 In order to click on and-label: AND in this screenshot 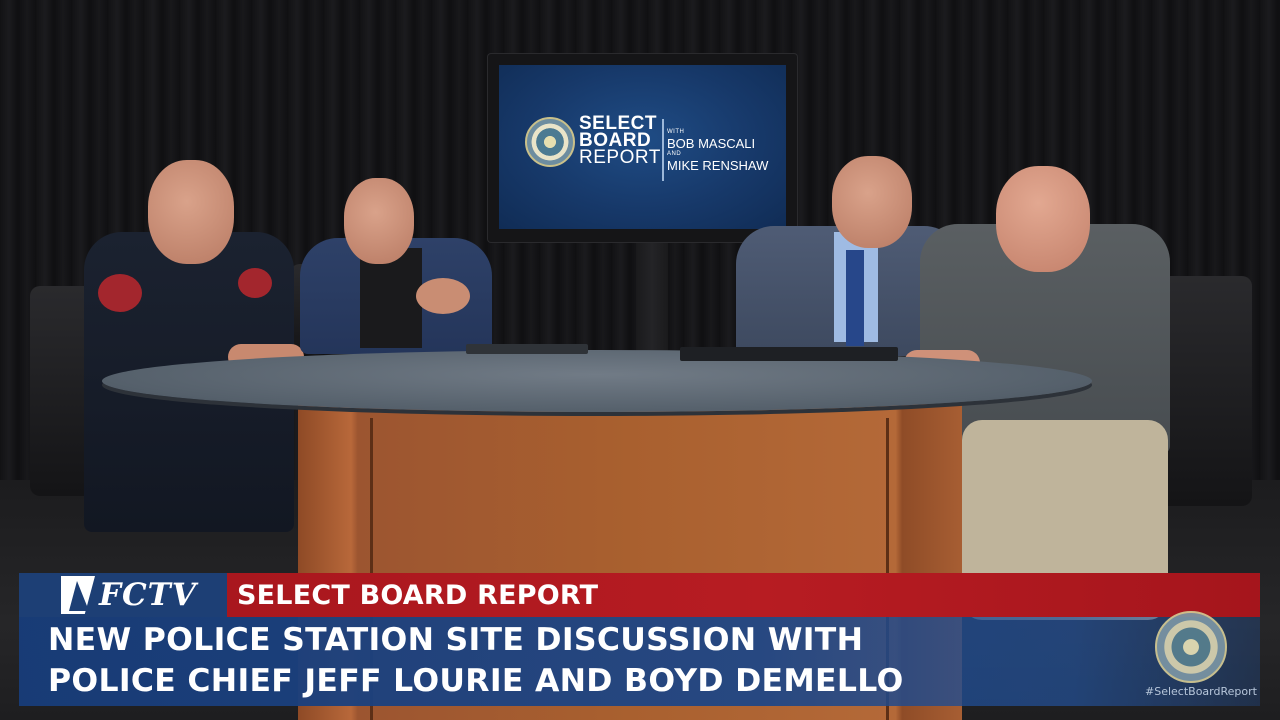, I will do `click(674, 154)`.